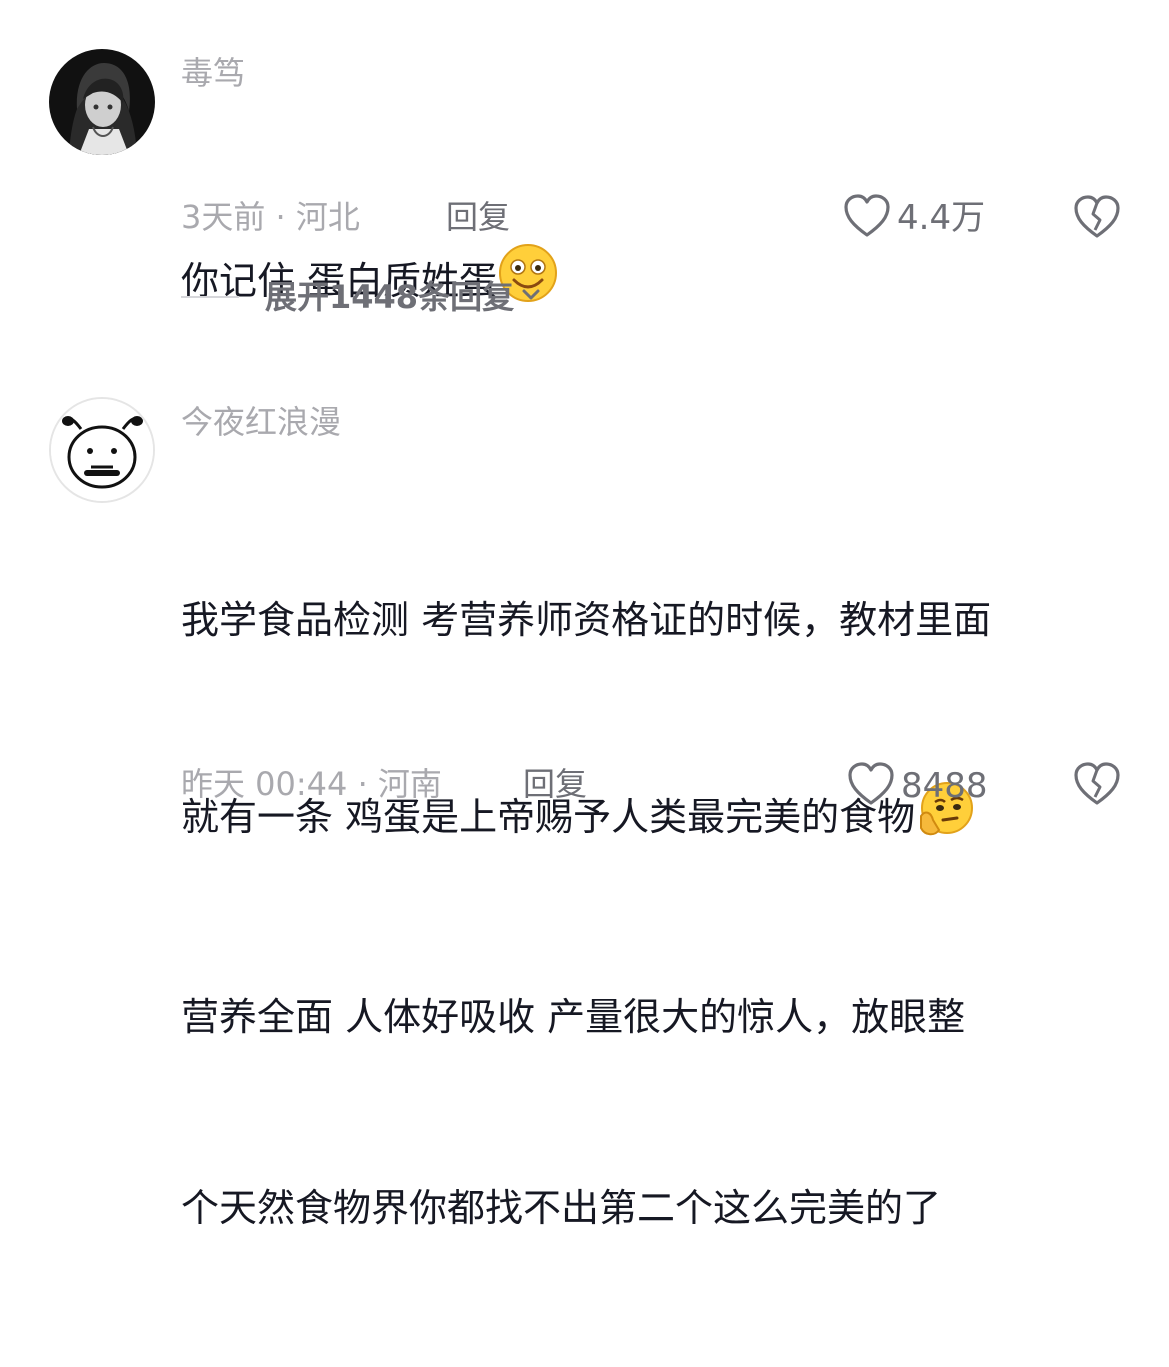 The height and width of the screenshot is (1367, 1169). I want to click on comment-line: 我学食品检测 考营养师资格证的时候，教材里面, so click(586, 620).